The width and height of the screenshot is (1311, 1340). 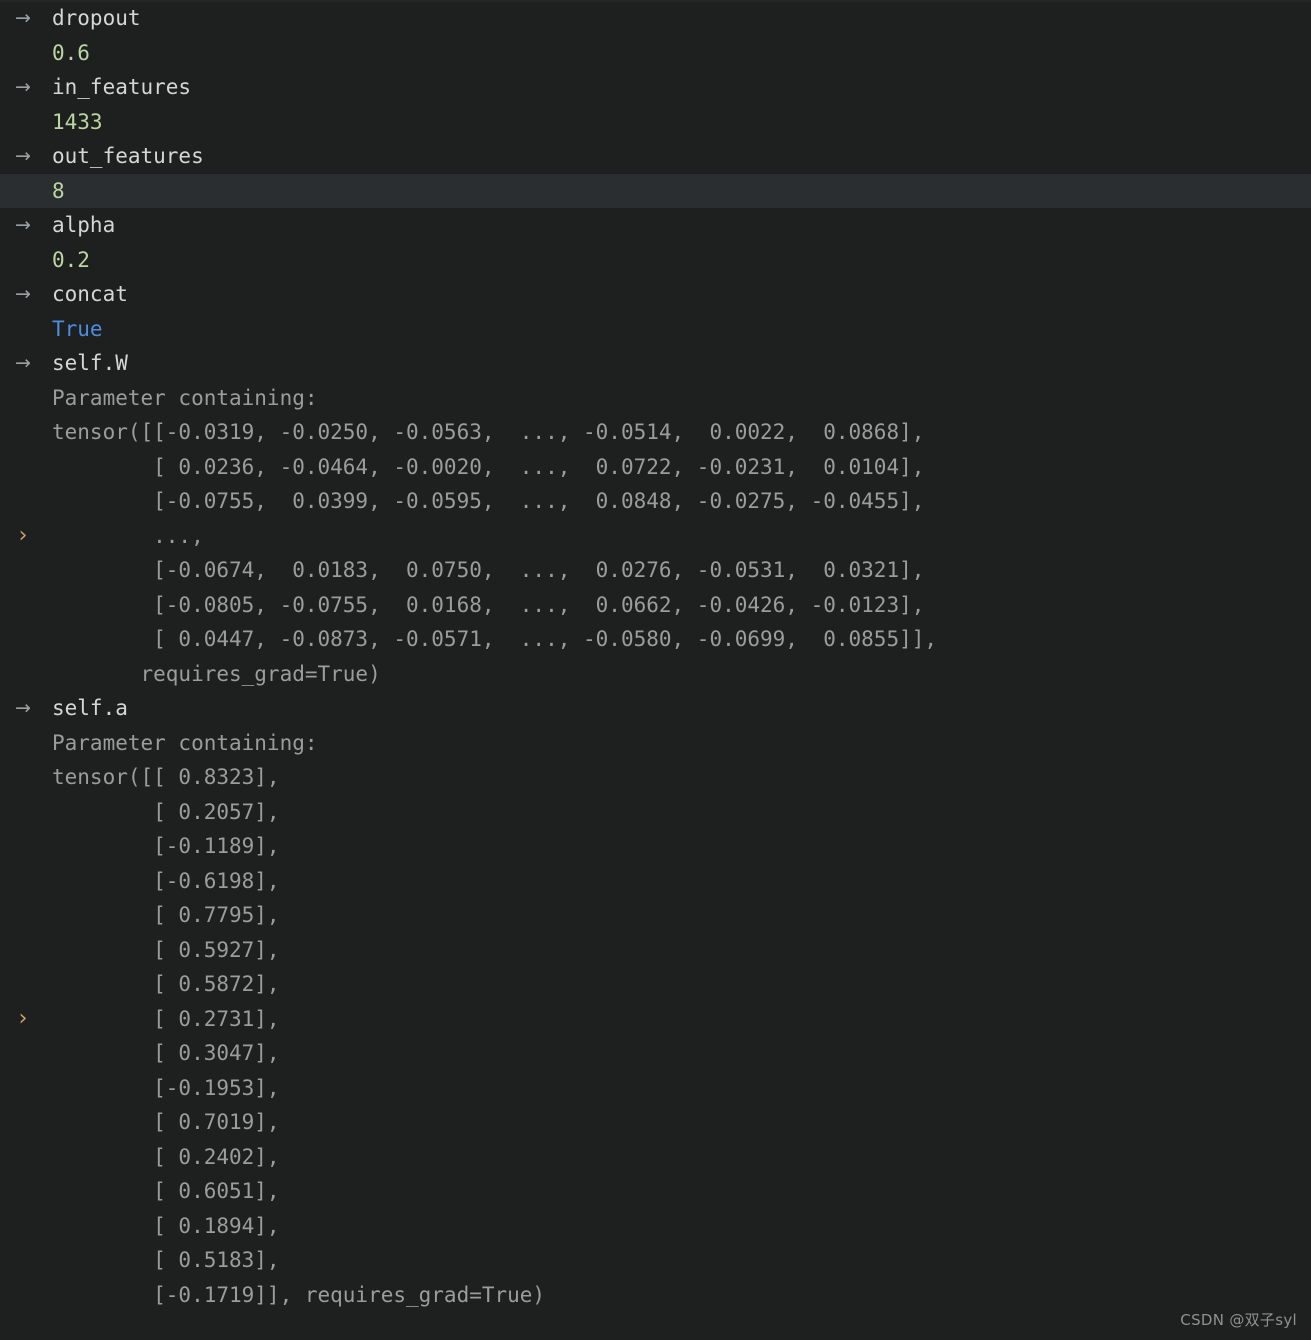 I want to click on value-row: [ 0.3047],, so click(x=655, y=1053).